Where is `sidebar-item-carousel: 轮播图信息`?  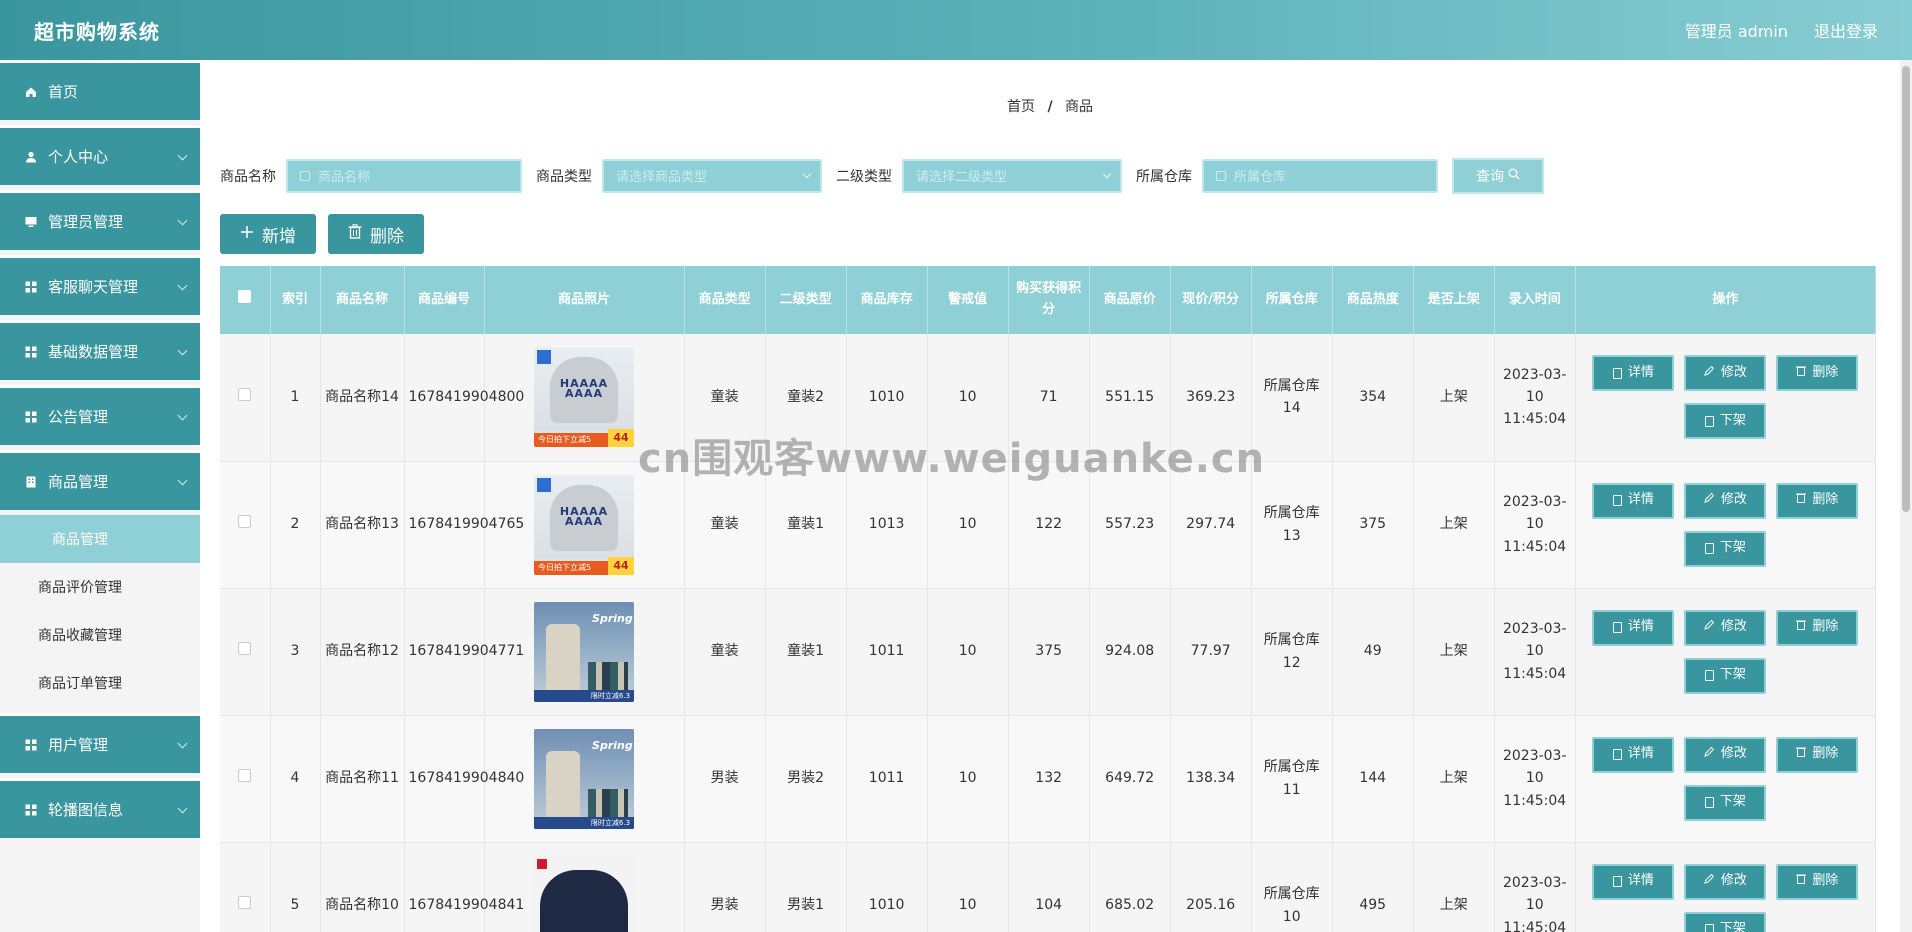
sidebar-item-carousel: 轮播图信息 is located at coordinates (100, 808).